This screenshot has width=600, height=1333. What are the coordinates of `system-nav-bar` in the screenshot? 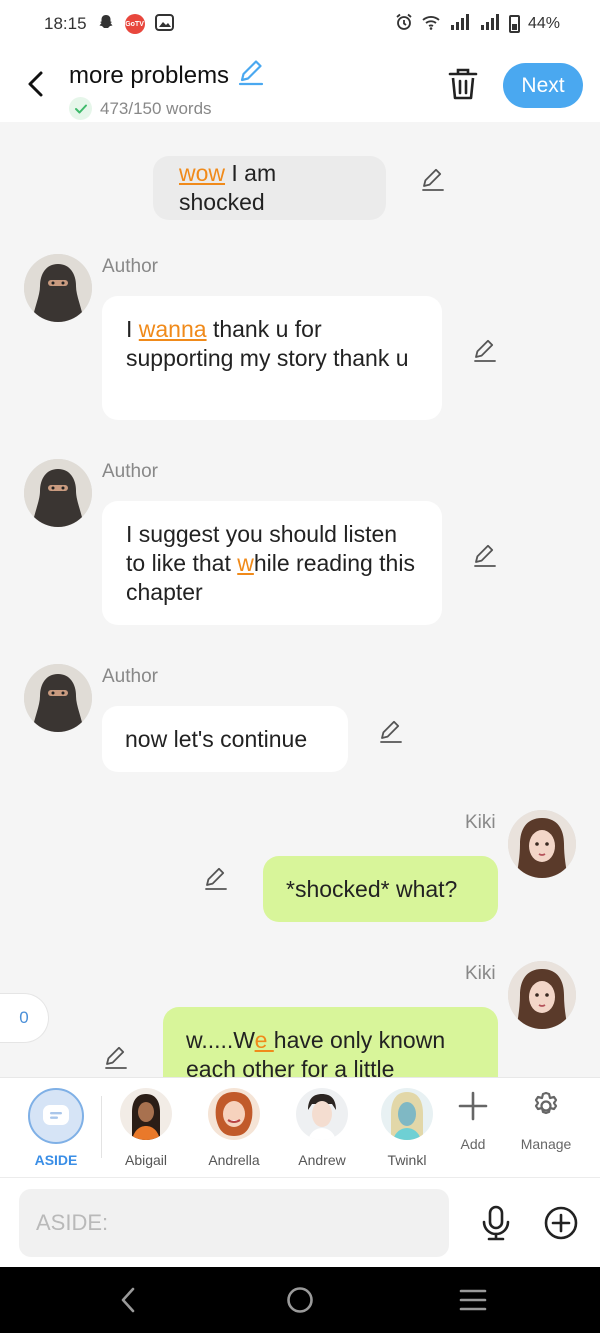 It's located at (300, 1300).